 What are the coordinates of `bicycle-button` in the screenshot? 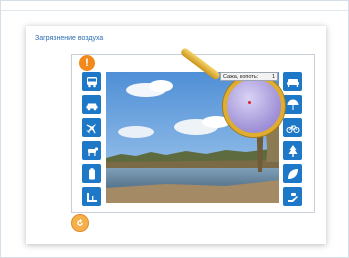 It's located at (292, 127).